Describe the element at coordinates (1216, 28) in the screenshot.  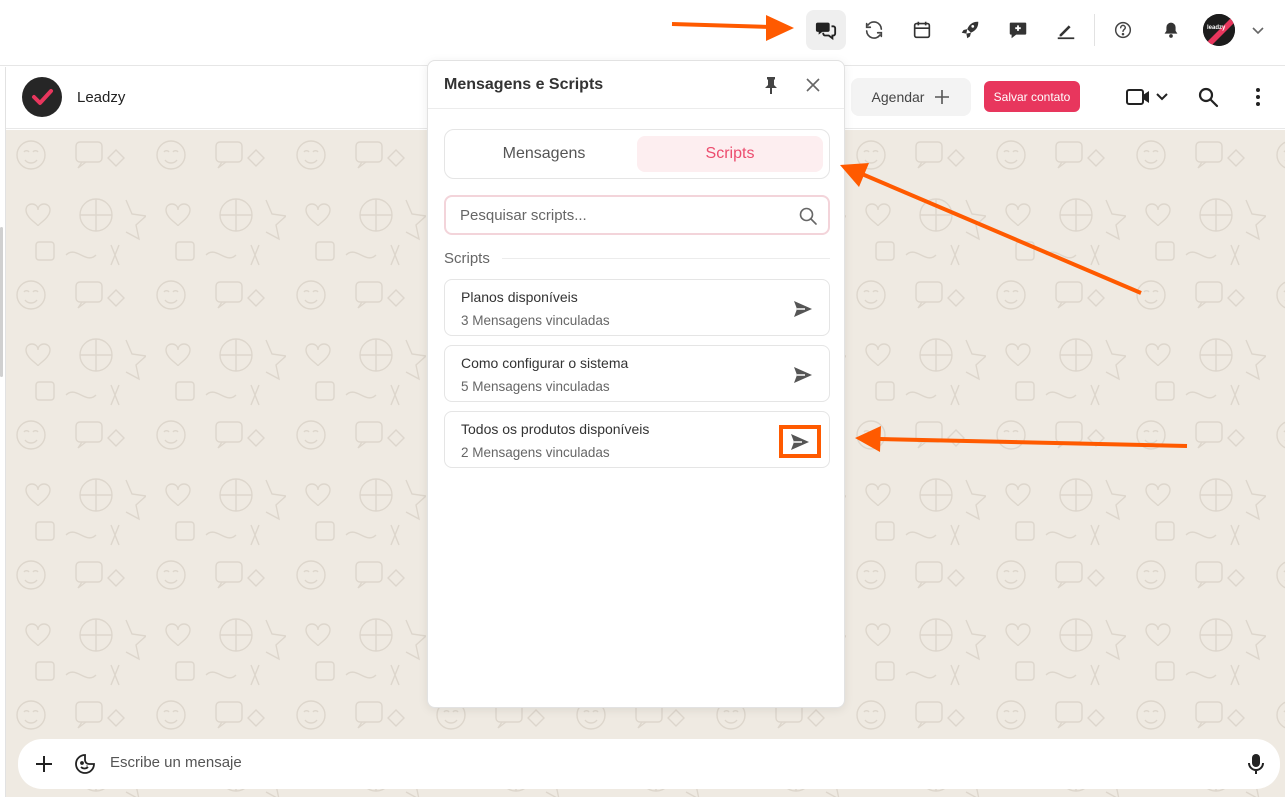
I see `avatar-label: leadzy` at that location.